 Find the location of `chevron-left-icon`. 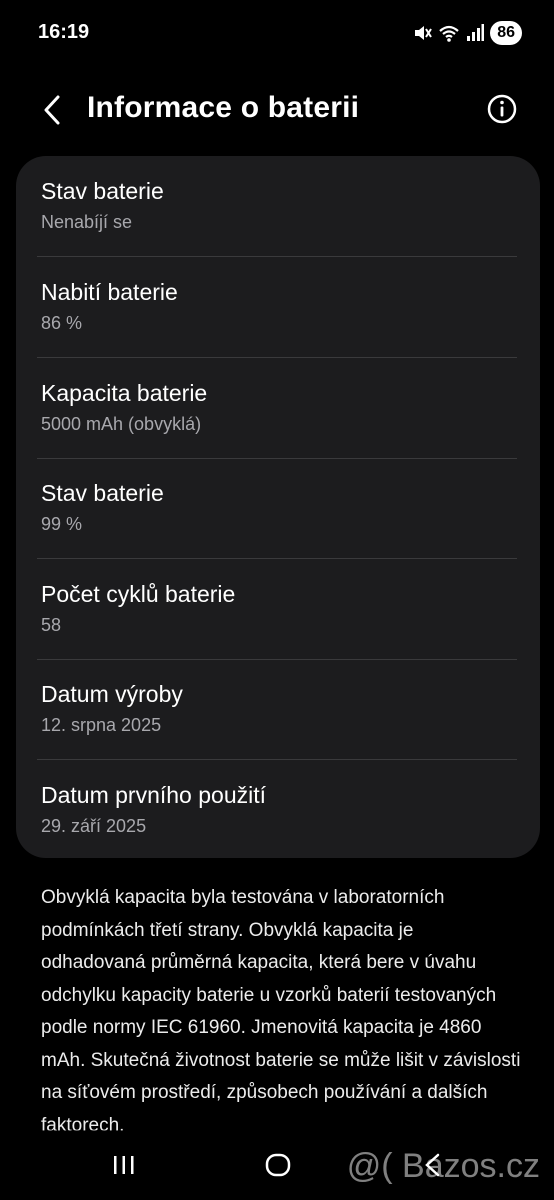

chevron-left-icon is located at coordinates (52, 110).